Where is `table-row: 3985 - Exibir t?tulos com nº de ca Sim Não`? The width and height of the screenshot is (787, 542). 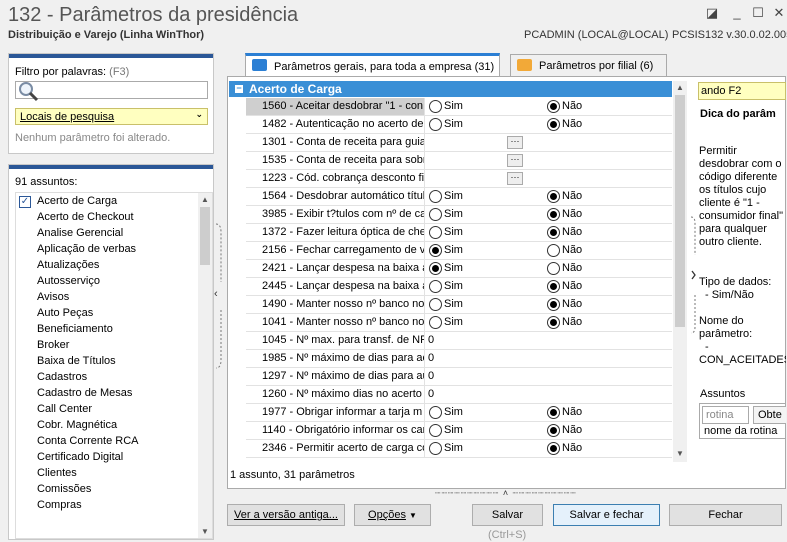
table-row: 3985 - Exibir t?tulos com nº de ca Sim Não is located at coordinates (459, 215).